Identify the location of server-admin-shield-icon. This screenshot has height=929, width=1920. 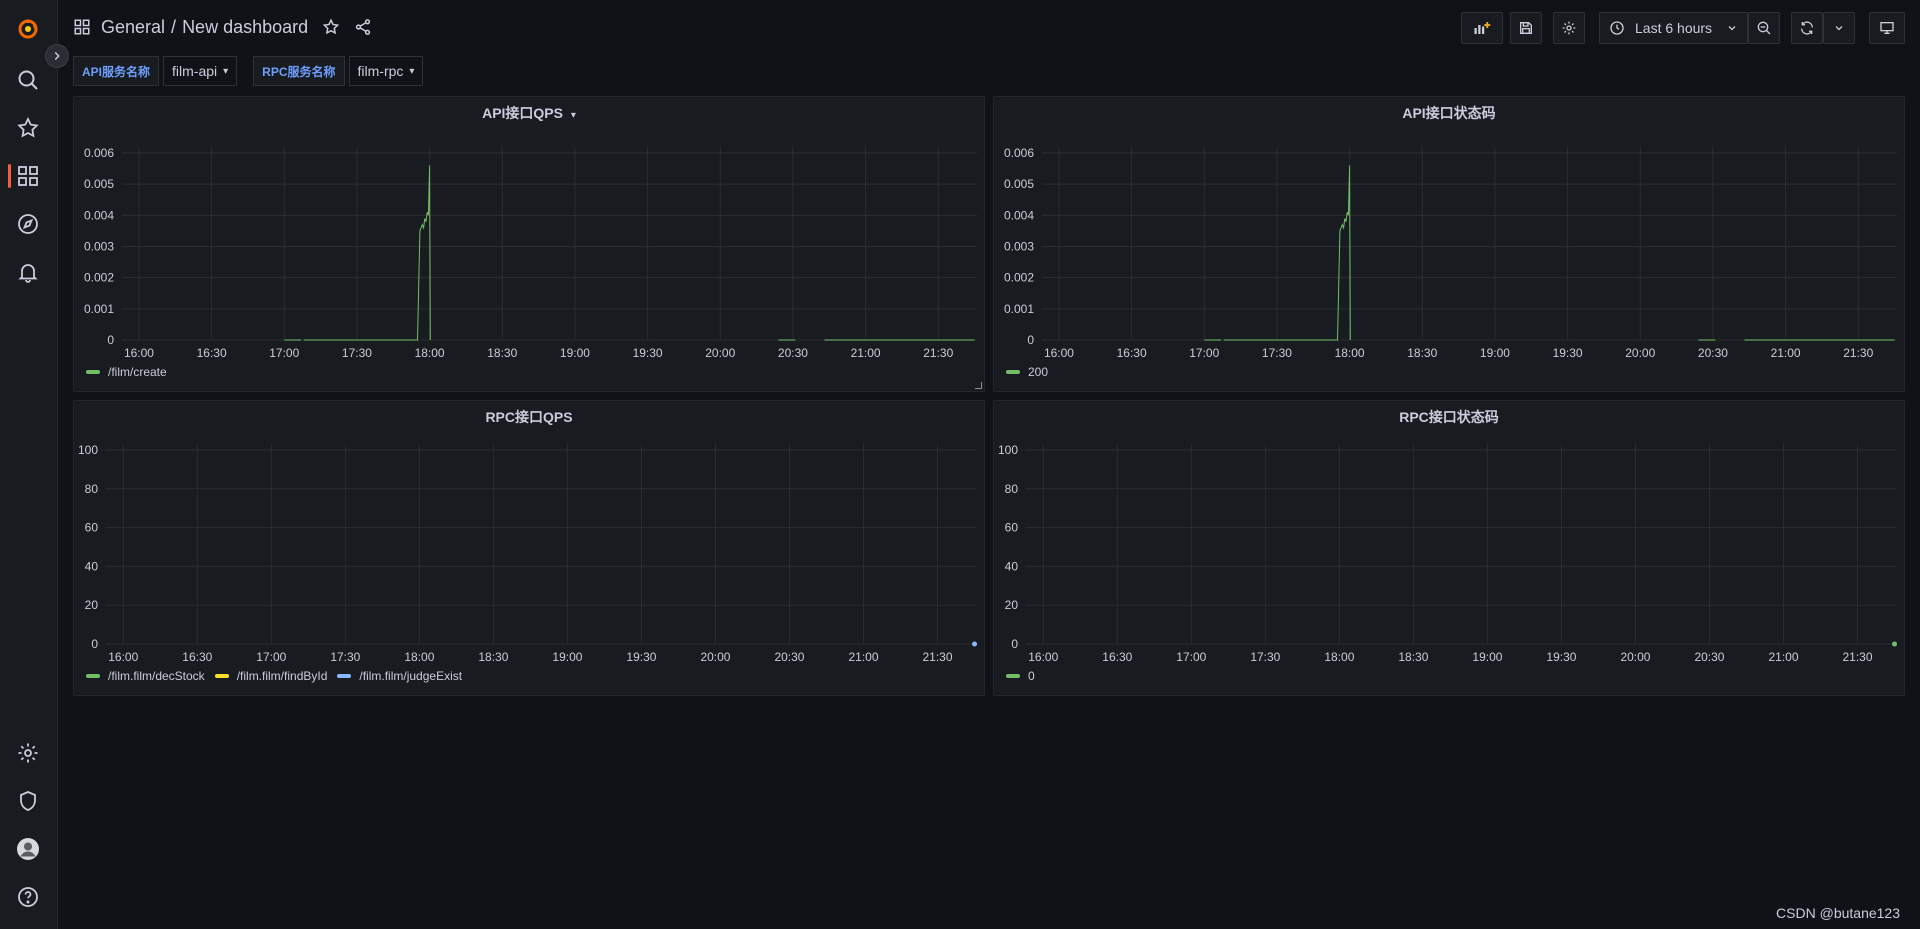
(28, 801).